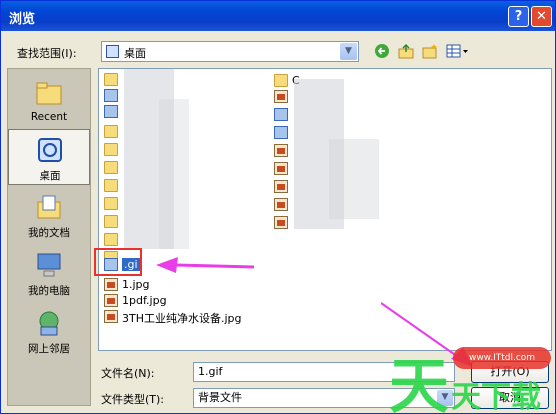 The width and height of the screenshot is (556, 414). What do you see at coordinates (278, 16) in the screenshot?
I see `title-bar: 浏览 ? ✕` at bounding box center [278, 16].